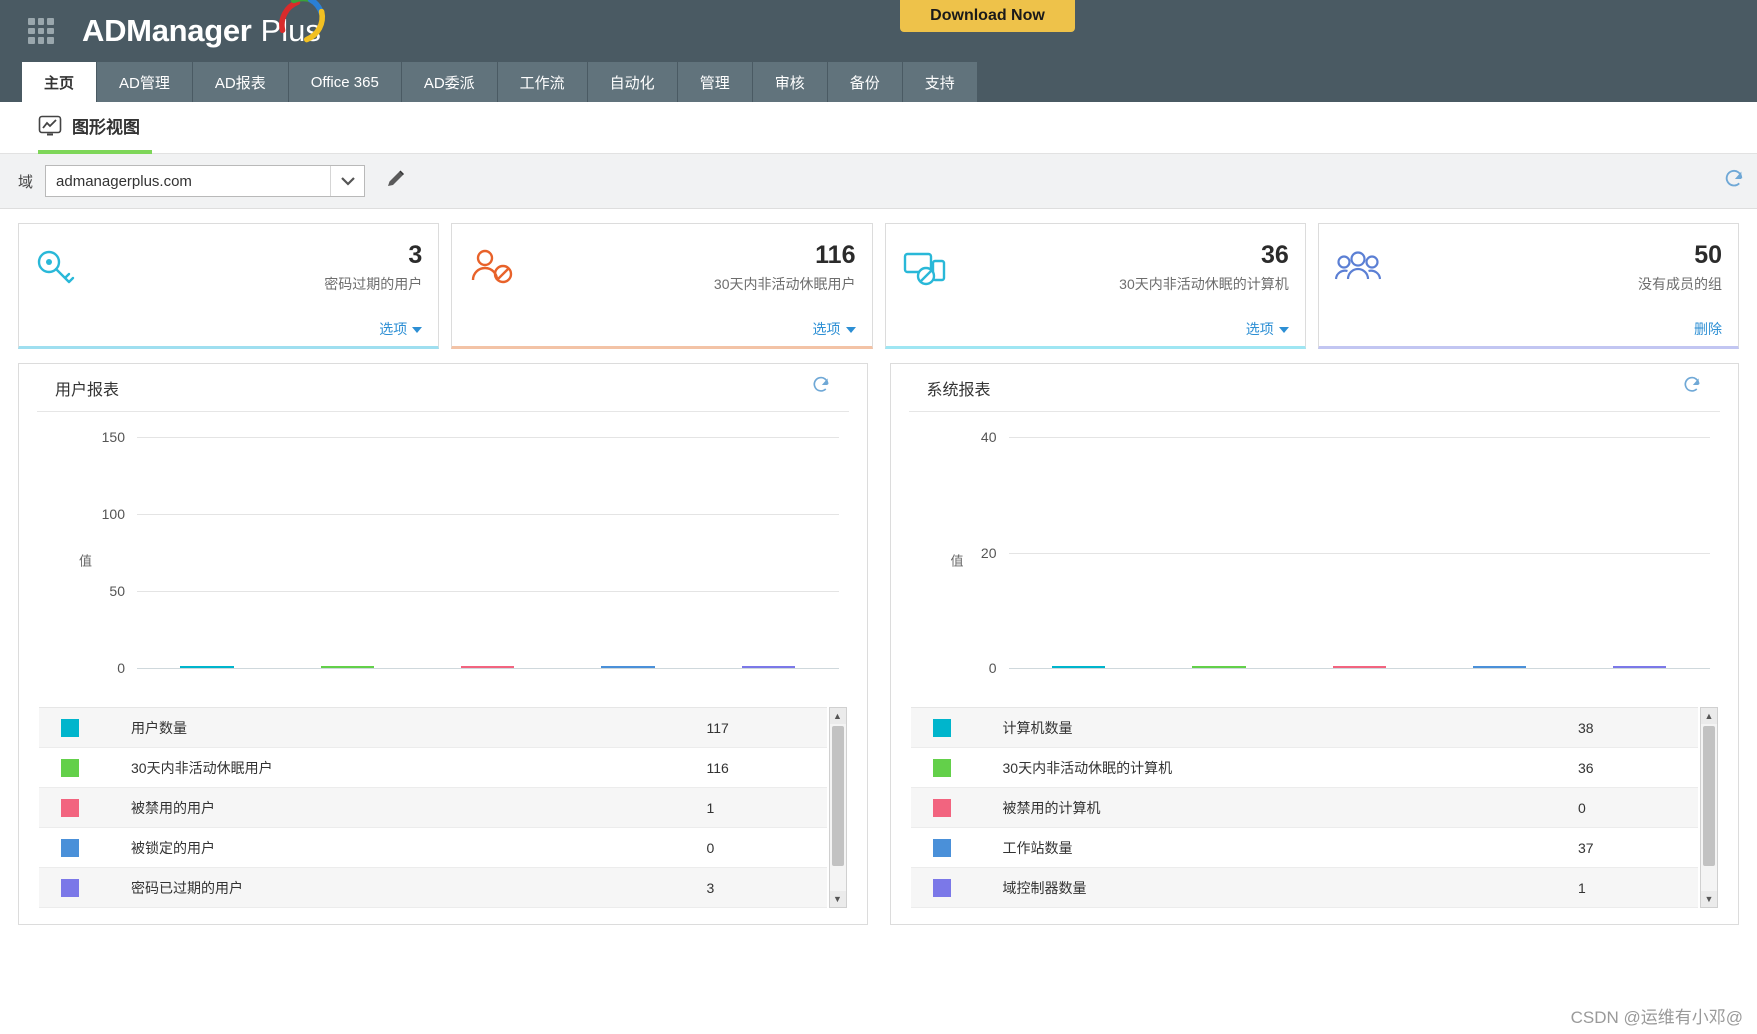 The width and height of the screenshot is (1757, 1034). I want to click on domain-select: admanagerplus.com, so click(205, 181).